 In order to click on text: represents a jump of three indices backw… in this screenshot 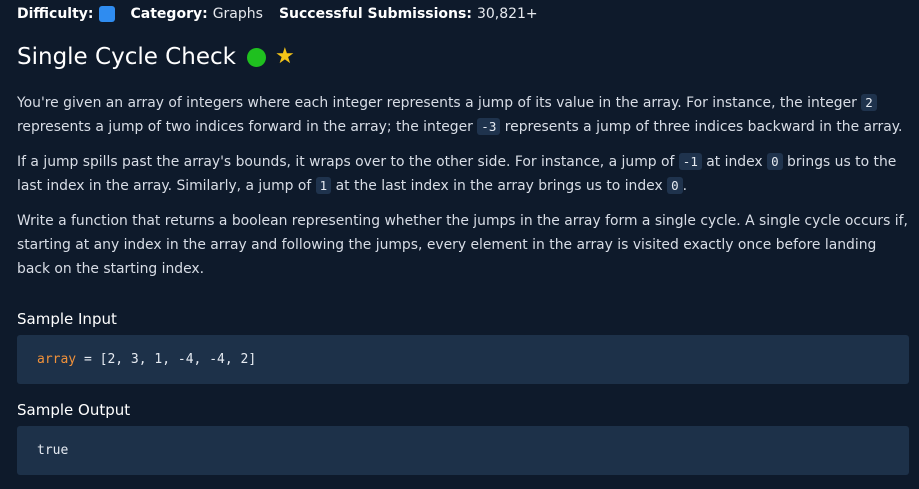, I will do `click(701, 127)`.